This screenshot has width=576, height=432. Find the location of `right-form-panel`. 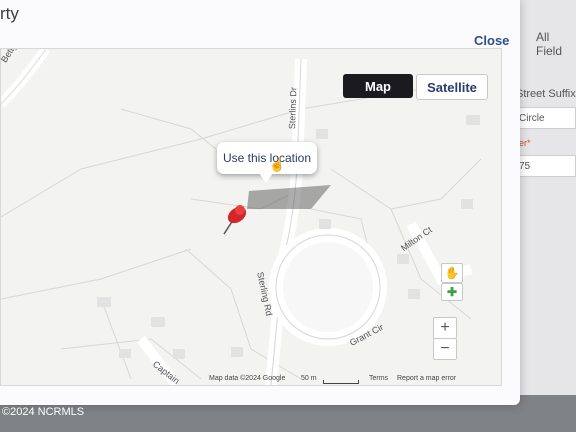

right-form-panel is located at coordinates (548, 197).